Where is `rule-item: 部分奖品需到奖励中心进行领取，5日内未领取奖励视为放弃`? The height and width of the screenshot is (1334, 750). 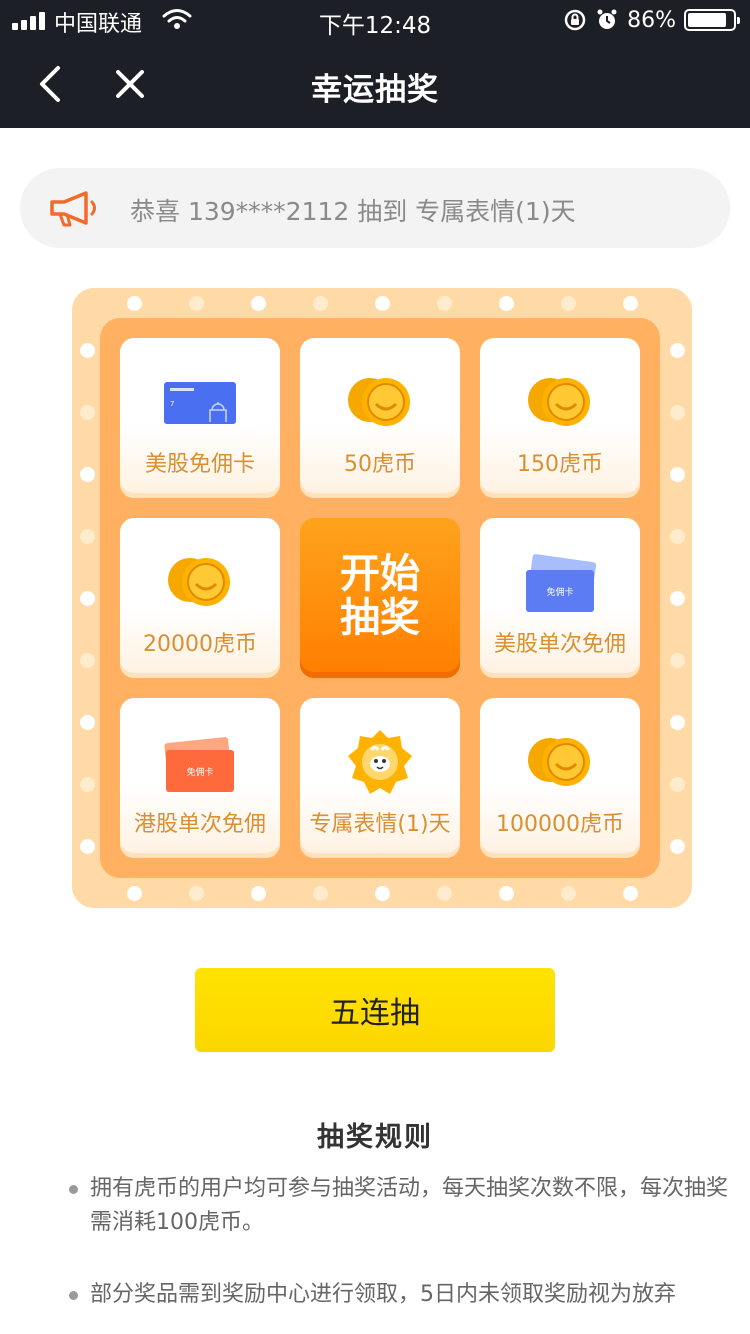
rule-item: 部分奖品需到奖励中心进行领取，5日内未领取奖励视为放弃 is located at coordinates (399, 1295).